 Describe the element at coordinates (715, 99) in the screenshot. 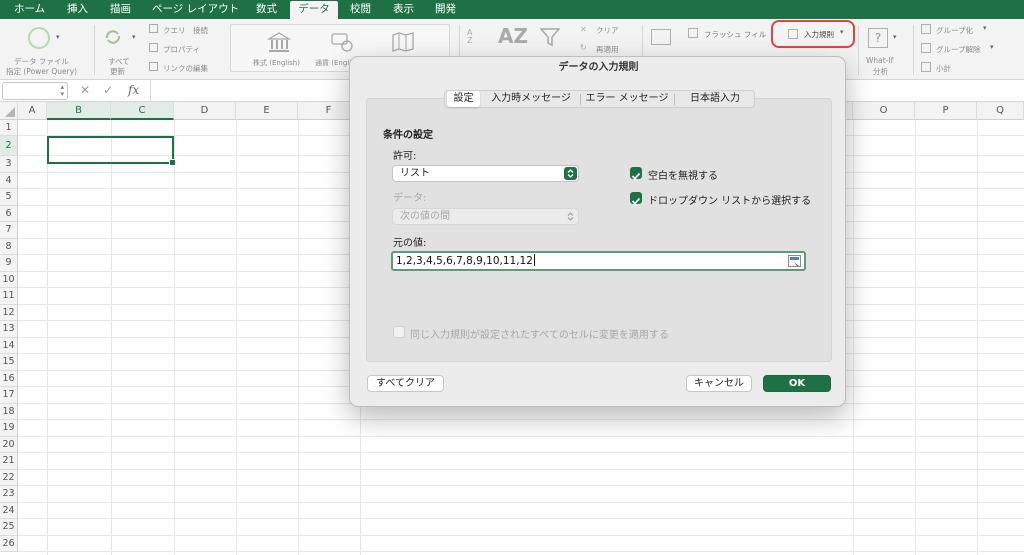

I see `tab-ime: 日本語入力` at that location.